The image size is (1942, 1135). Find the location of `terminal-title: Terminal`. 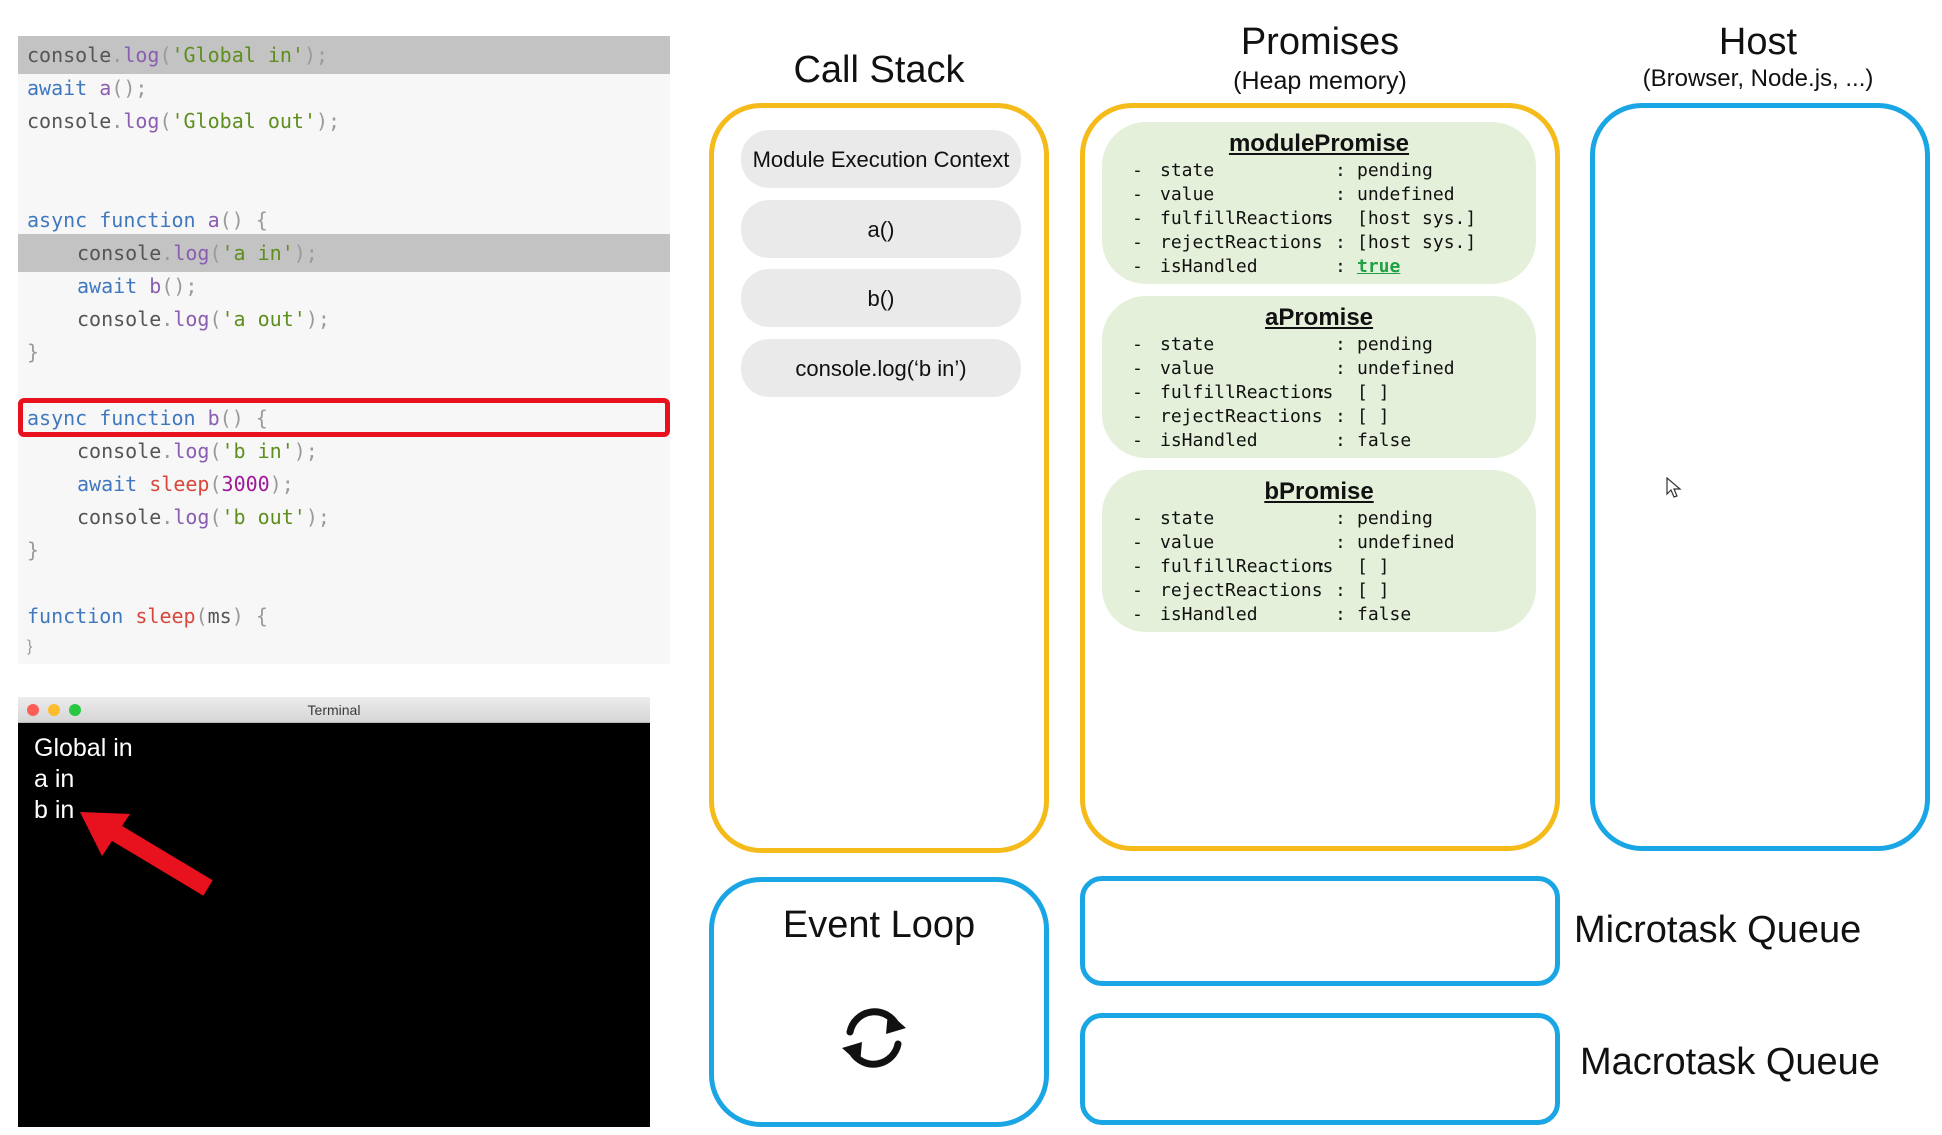

terminal-title: Terminal is located at coordinates (334, 710).